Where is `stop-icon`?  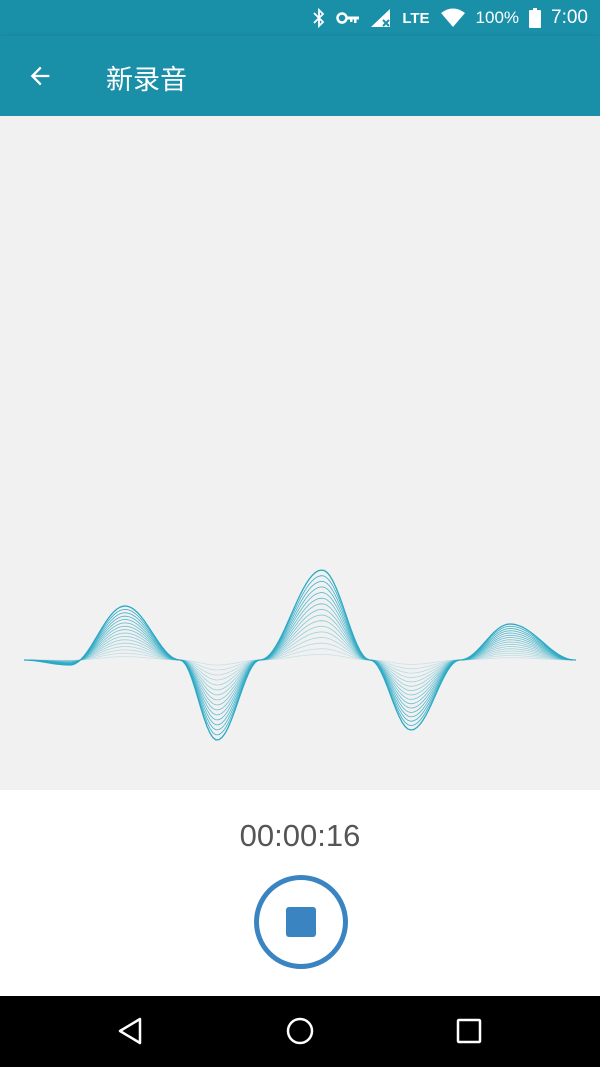 stop-icon is located at coordinates (301, 922).